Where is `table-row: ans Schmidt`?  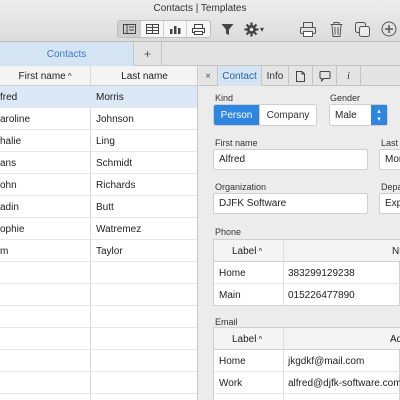 table-row: ans Schmidt is located at coordinates (98, 163).